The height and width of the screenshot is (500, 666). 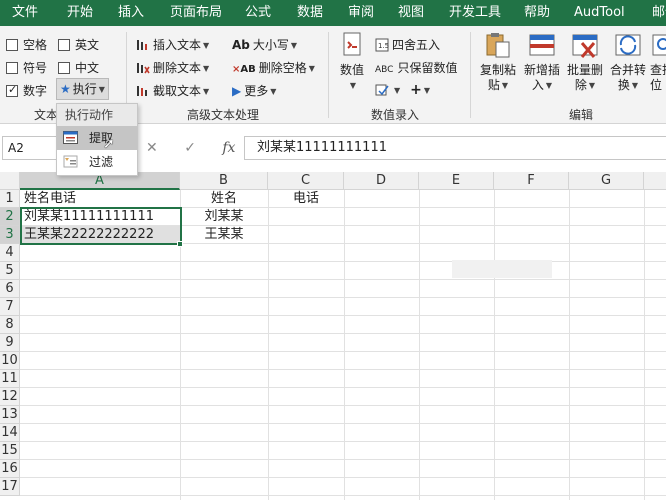 I want to click on remove-space-icon: ×AB, so click(x=244, y=69).